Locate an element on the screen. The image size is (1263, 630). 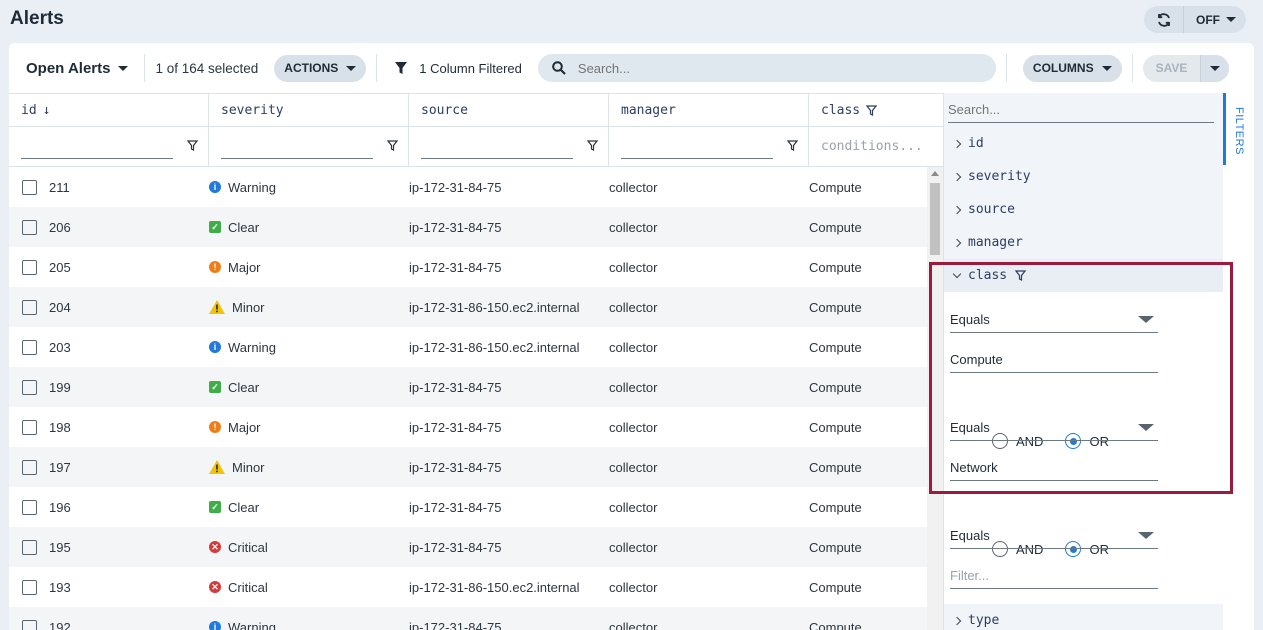
grid-search is located at coordinates (766, 68).